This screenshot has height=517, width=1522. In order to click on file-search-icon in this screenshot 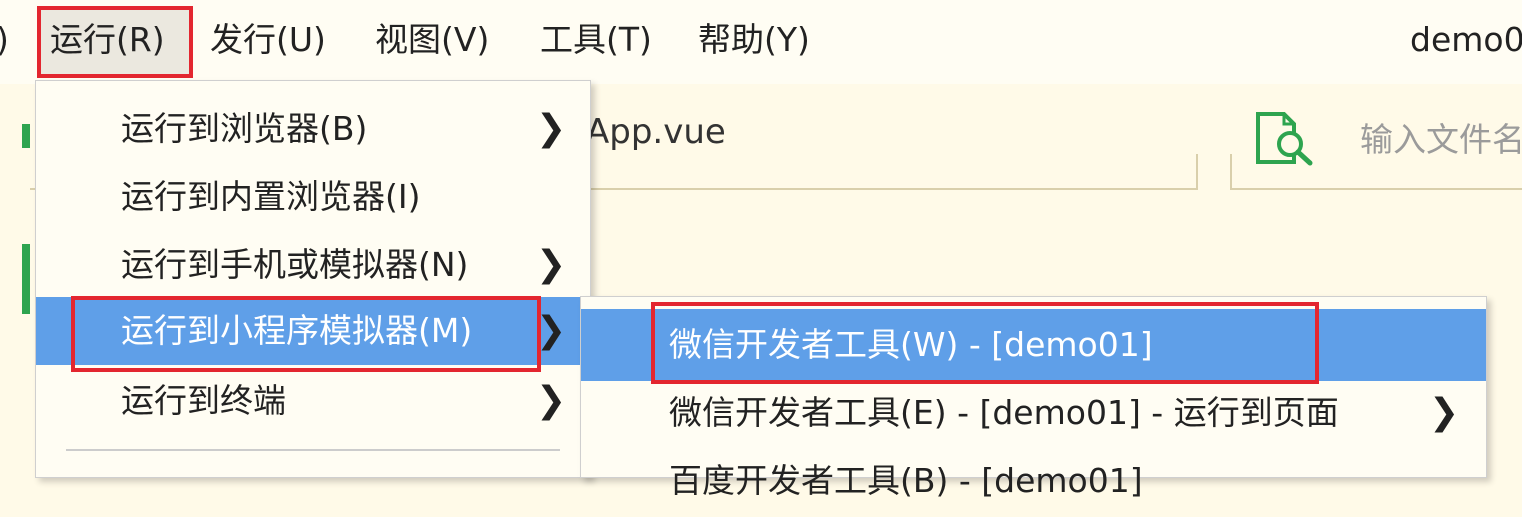, I will do `click(1285, 139)`.